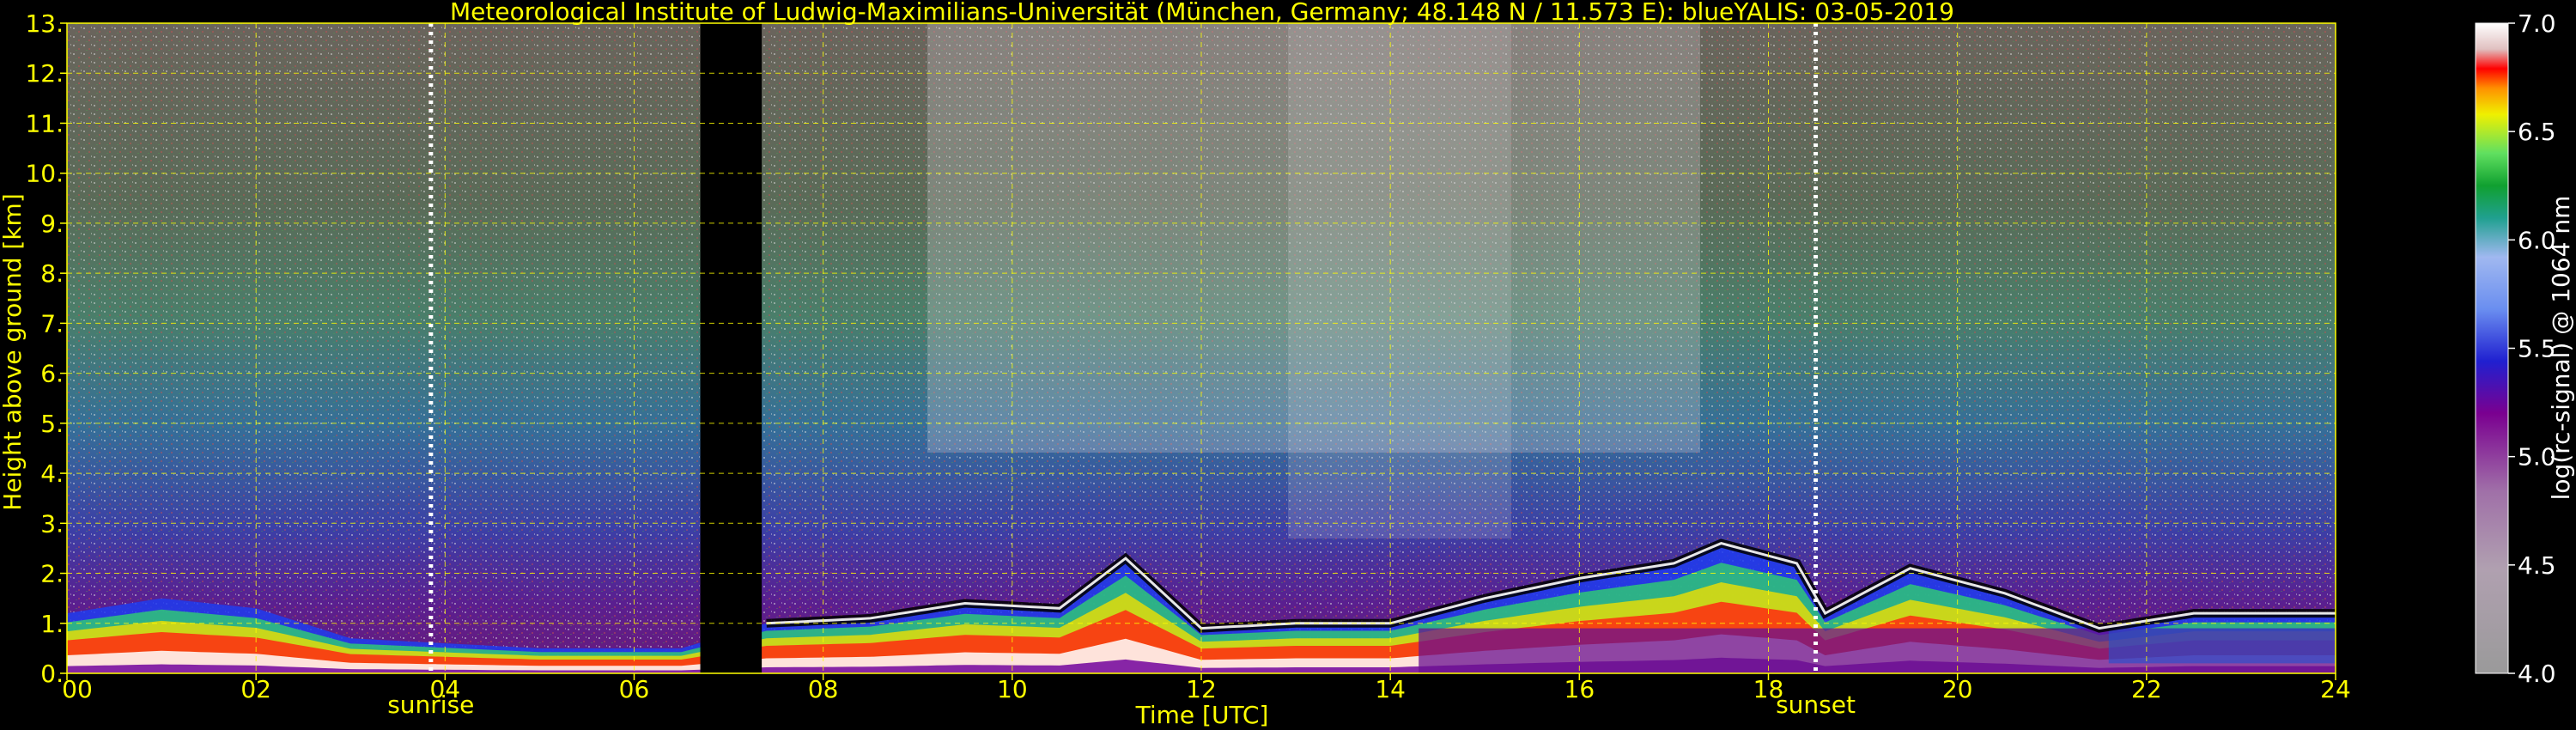 The image size is (2576, 730). What do you see at coordinates (52, 273) in the screenshot?
I see `y-tick-label: 8.` at bounding box center [52, 273].